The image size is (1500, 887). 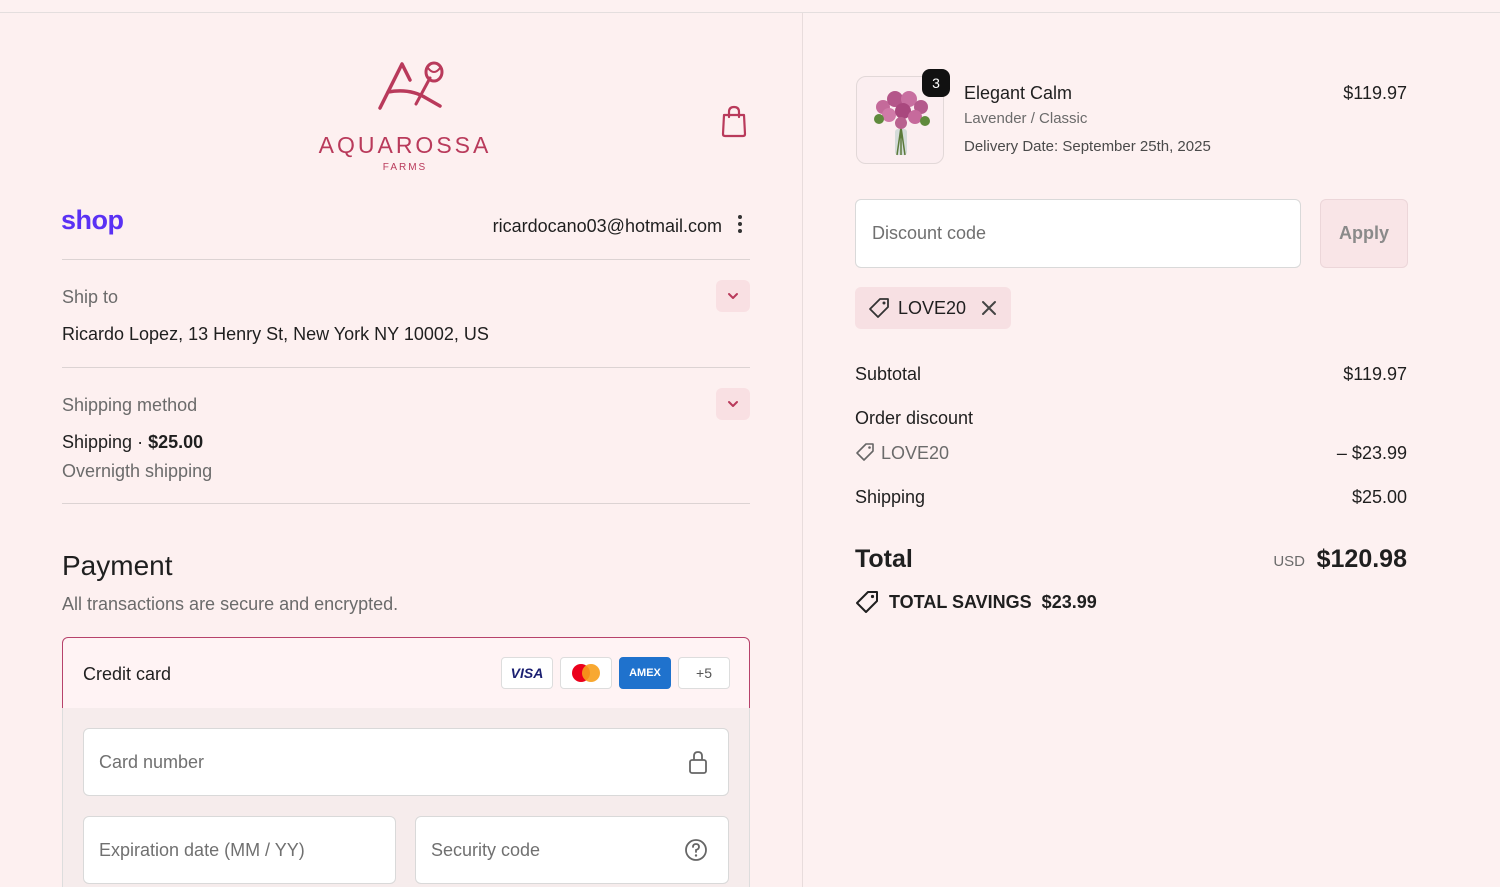 I want to click on cart-bag-icon, so click(x=734, y=121).